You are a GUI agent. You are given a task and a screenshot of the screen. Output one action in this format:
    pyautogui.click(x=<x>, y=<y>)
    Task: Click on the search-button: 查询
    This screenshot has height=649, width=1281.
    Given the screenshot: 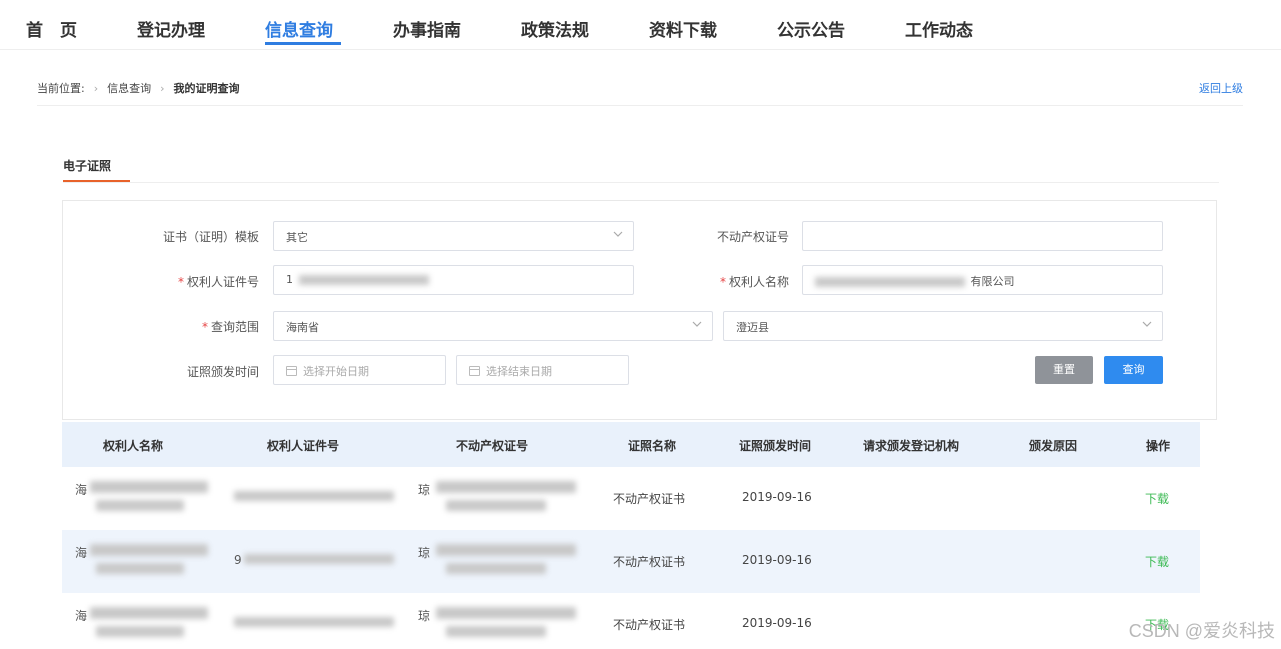 What is the action you would take?
    pyautogui.click(x=1133, y=370)
    